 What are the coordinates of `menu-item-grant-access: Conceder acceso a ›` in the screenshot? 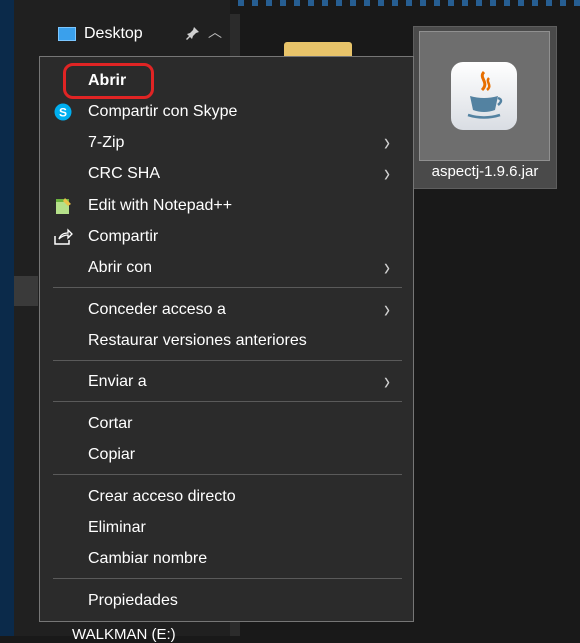 It's located at (226, 309).